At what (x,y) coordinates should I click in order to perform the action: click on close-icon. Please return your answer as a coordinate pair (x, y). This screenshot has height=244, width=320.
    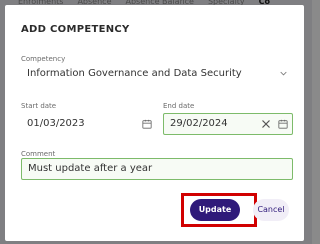
    Looking at the image, I should click on (266, 124).